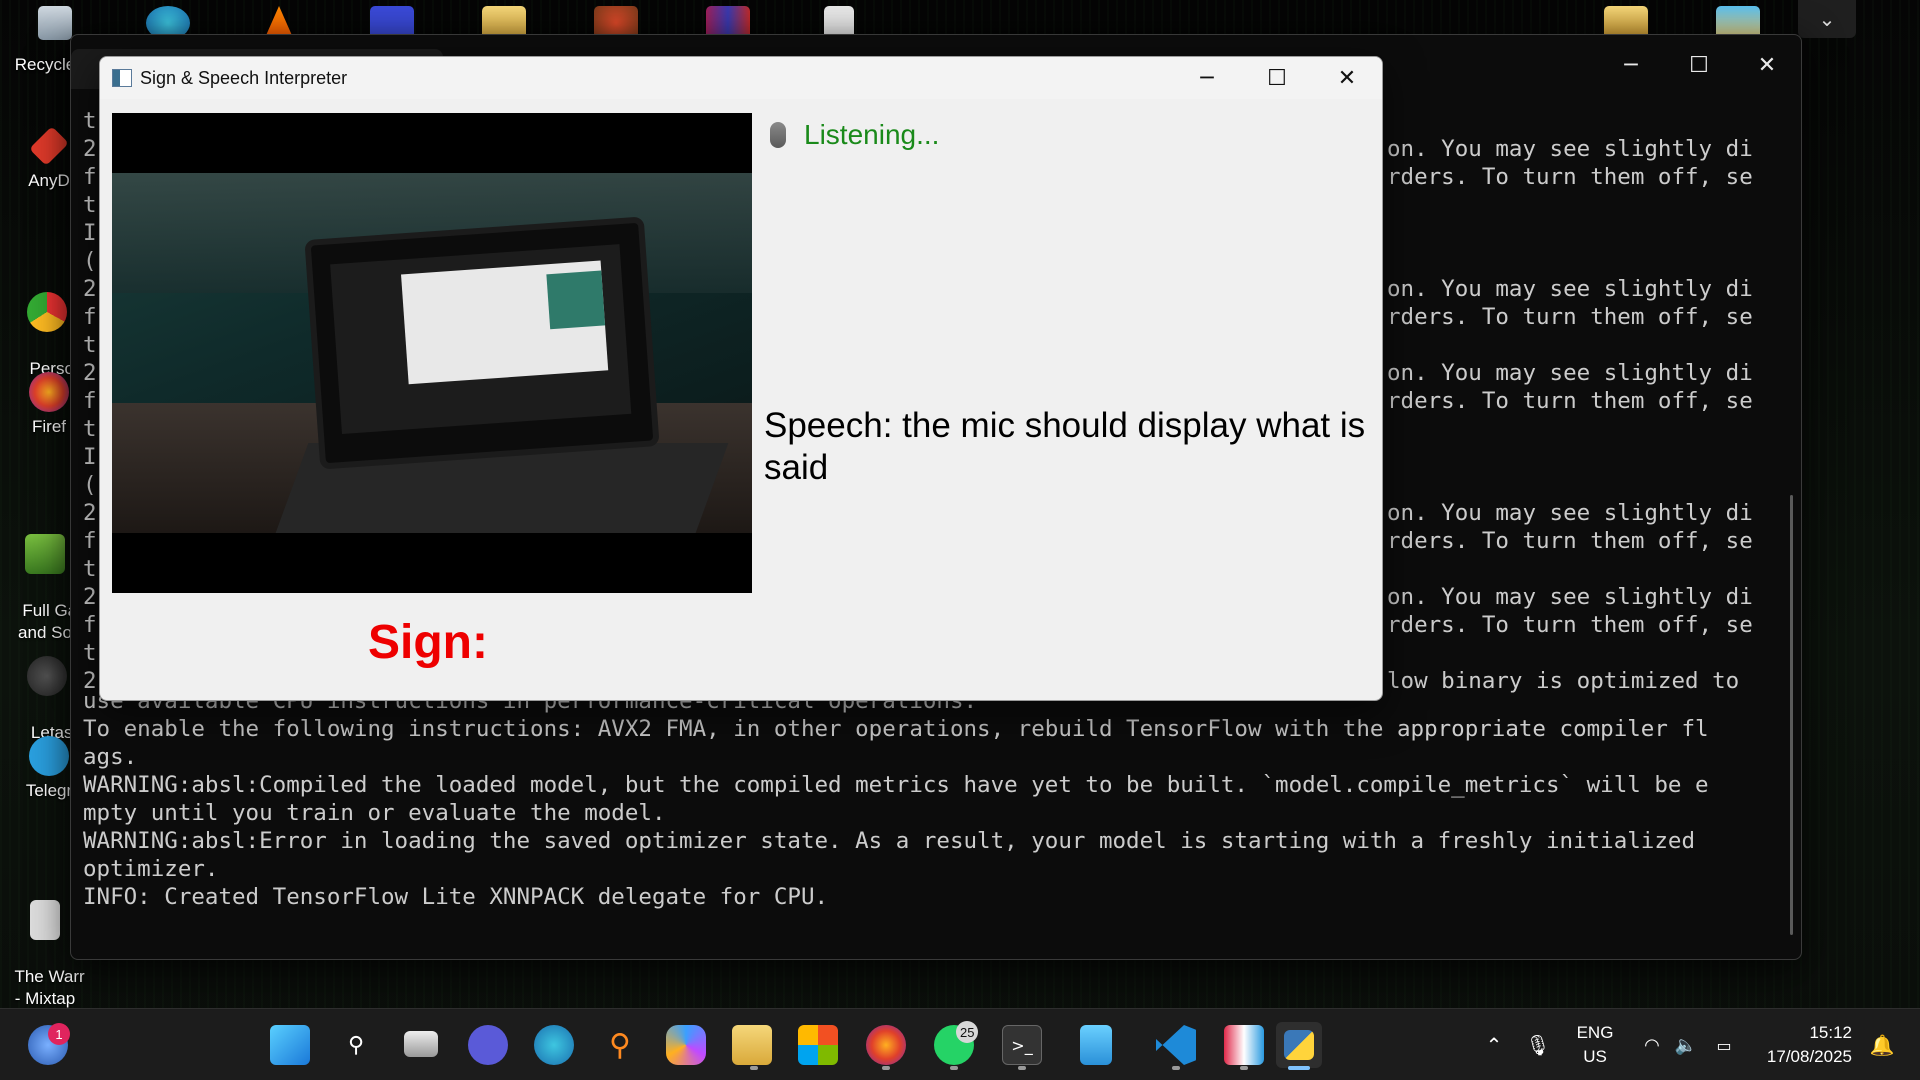 The height and width of the screenshot is (1080, 1920). Describe the element at coordinates (1882, 1045) in the screenshot. I see `notification-bell-icon: 🔔` at that location.